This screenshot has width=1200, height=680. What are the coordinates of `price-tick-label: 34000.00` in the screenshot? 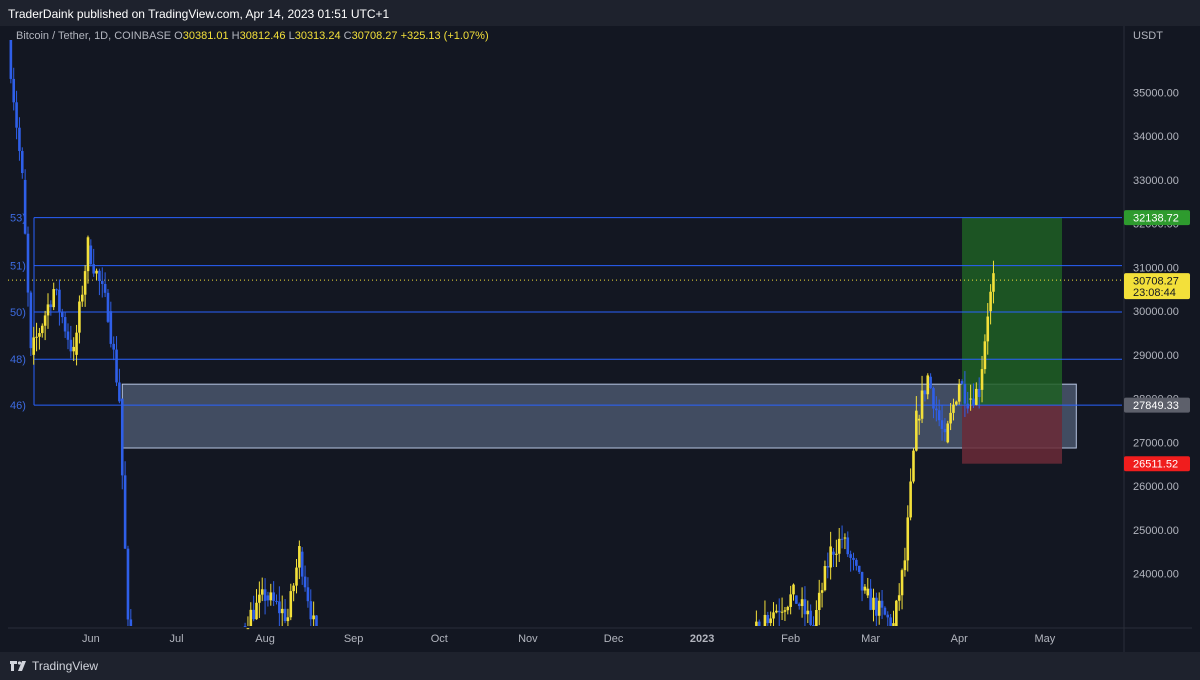 It's located at (1156, 137).